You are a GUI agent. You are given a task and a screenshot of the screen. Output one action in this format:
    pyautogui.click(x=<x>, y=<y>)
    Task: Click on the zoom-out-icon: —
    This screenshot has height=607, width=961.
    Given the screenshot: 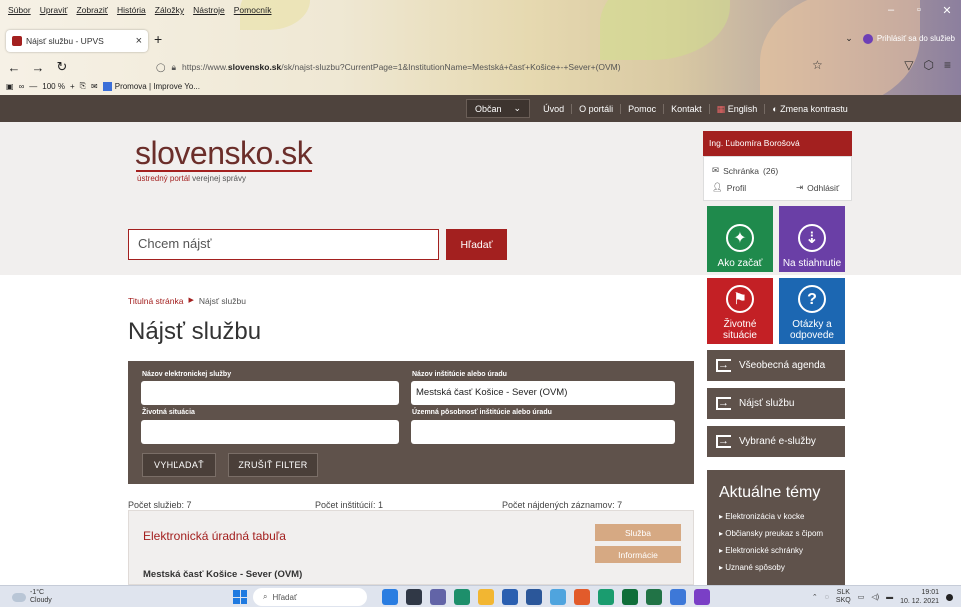 What is the action you would take?
    pyautogui.click(x=33, y=86)
    